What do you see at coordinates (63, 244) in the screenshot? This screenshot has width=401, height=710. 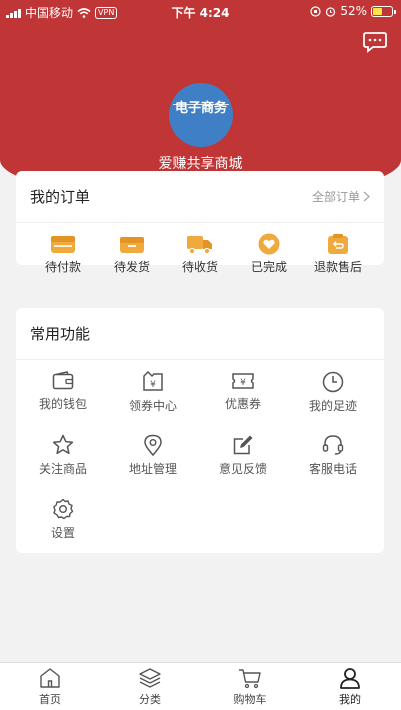 I see `wallet-icon` at bounding box center [63, 244].